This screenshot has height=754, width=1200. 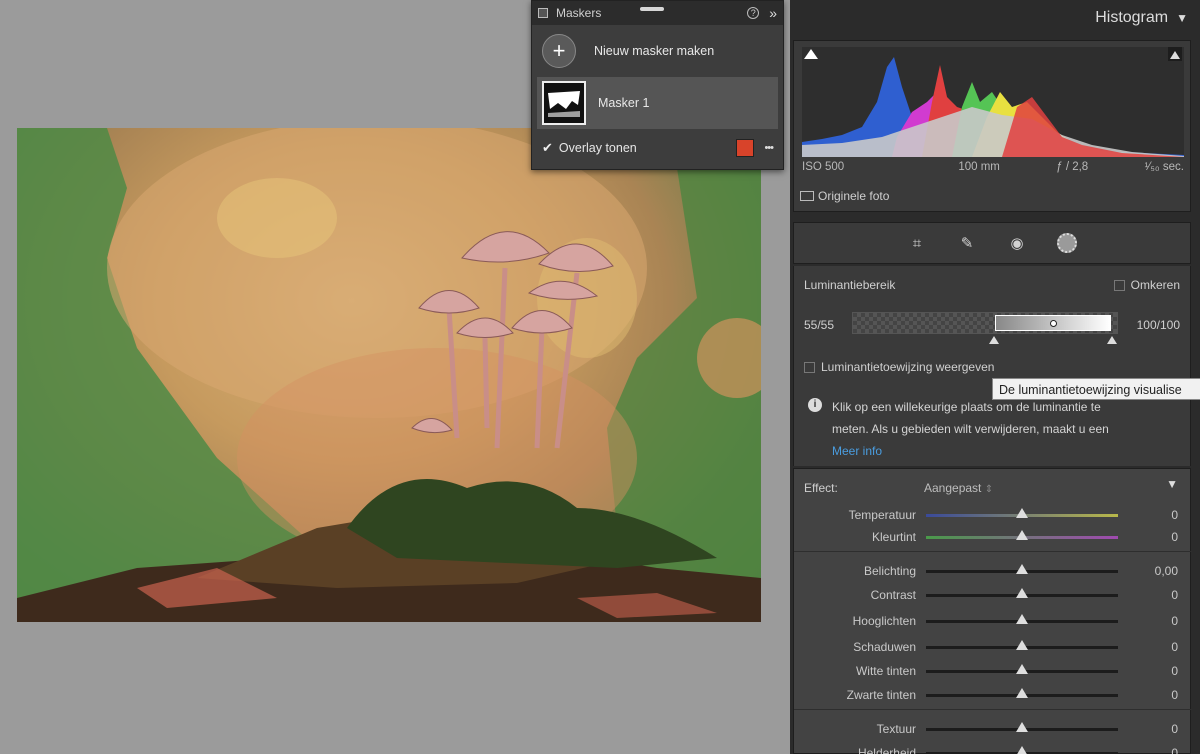 I want to click on overlay-checkbox: ✔, so click(x=547, y=148).